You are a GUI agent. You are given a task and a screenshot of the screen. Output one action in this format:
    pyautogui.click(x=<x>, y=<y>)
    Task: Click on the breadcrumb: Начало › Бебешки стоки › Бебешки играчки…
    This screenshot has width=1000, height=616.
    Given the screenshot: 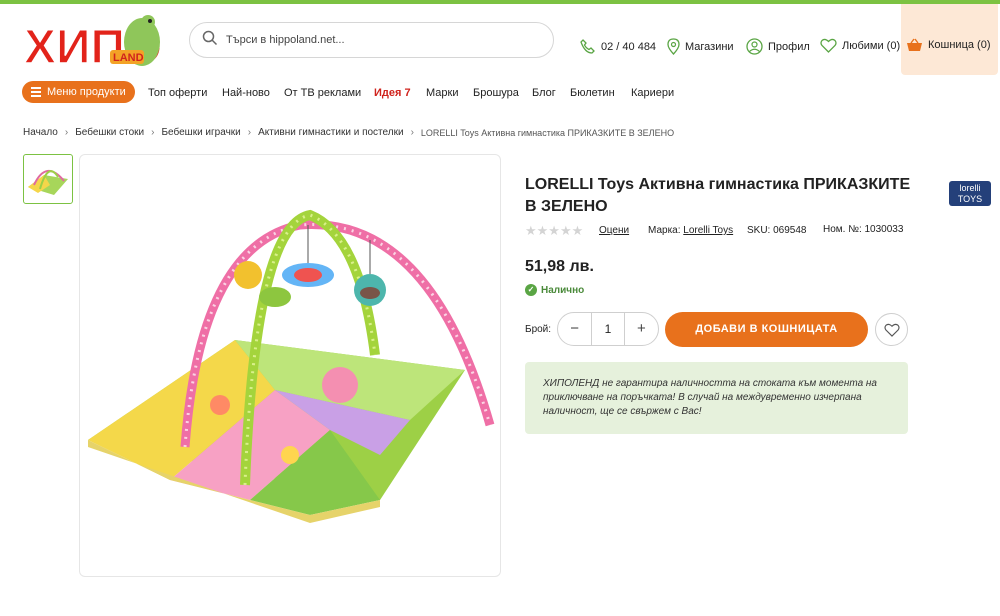 What is the action you would take?
    pyautogui.click(x=348, y=132)
    